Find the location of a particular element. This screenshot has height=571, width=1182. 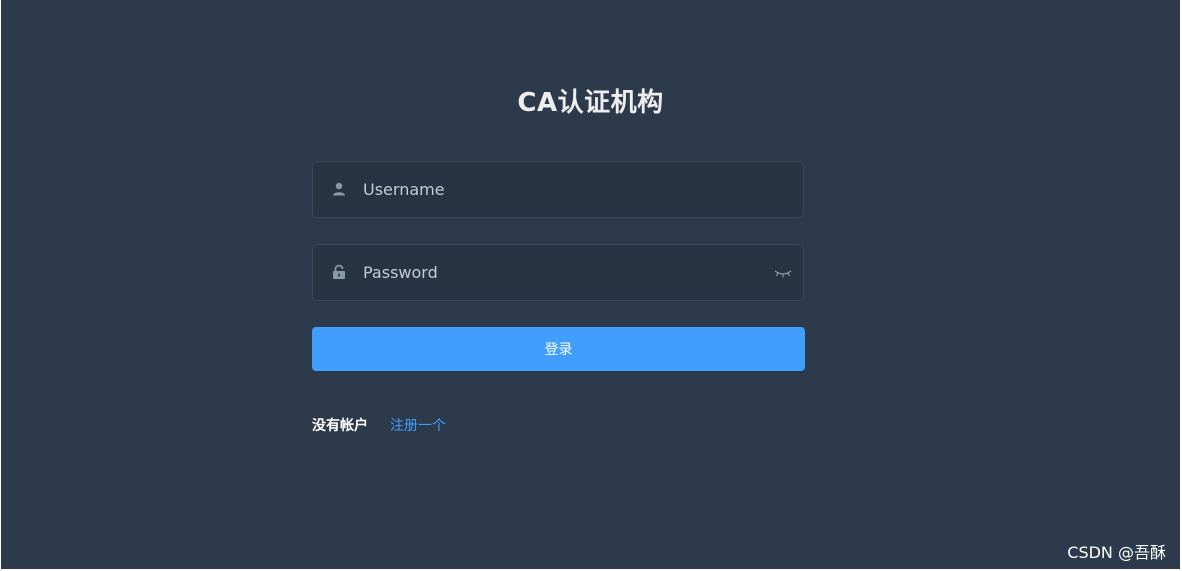

no-account-text: 没有帐户 is located at coordinates (340, 426).